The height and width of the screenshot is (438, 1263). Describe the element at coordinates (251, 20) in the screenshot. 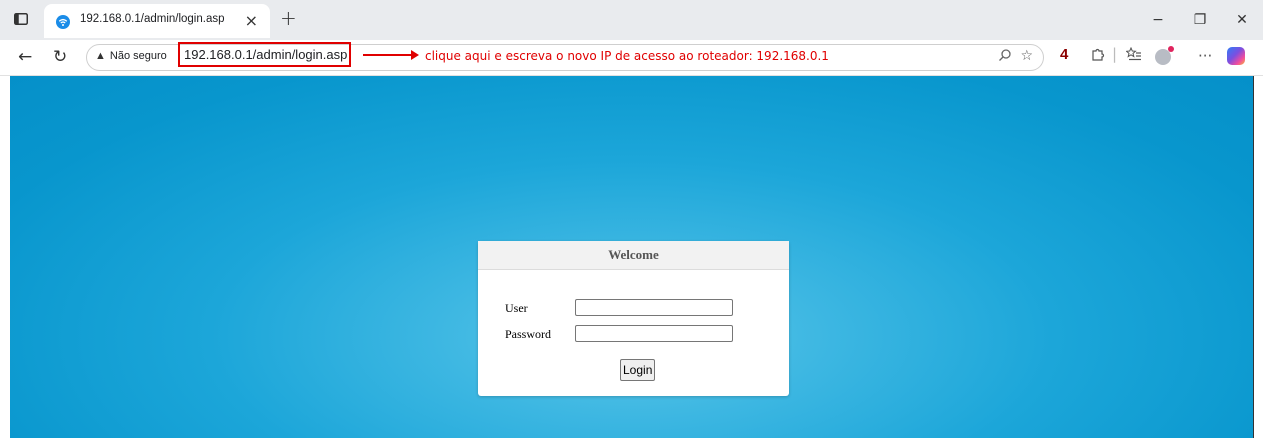

I see `tab-close-icon: ×` at that location.